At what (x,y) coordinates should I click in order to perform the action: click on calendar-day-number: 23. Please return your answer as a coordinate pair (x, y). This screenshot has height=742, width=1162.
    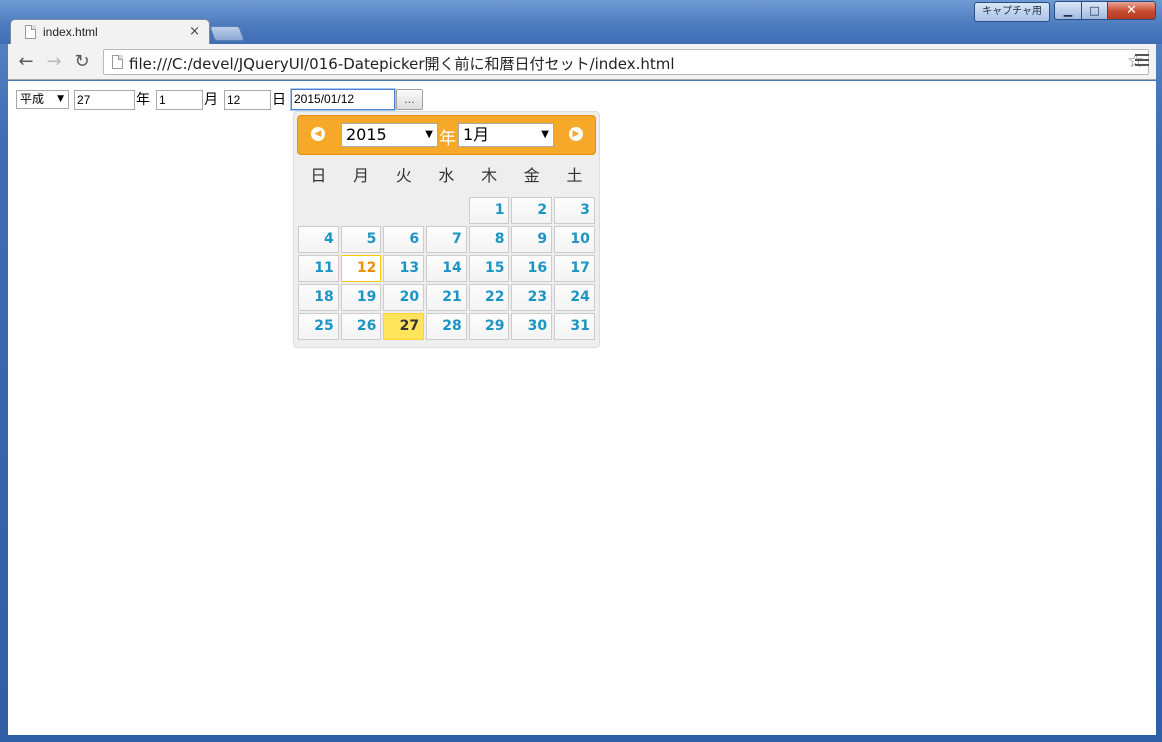
    Looking at the image, I should click on (532, 297).